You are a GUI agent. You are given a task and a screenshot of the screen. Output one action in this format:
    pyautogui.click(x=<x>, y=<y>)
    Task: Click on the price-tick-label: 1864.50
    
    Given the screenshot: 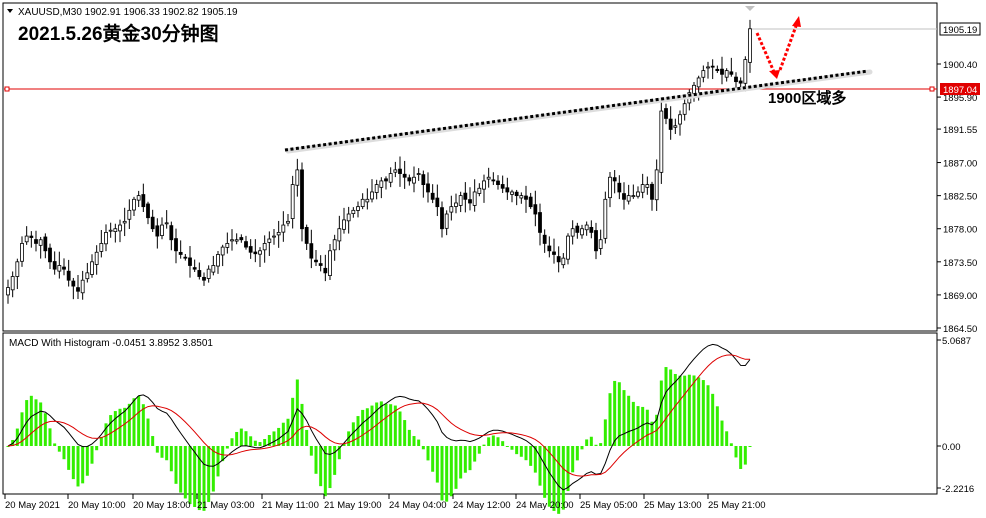 What is the action you would take?
    pyautogui.click(x=960, y=329)
    